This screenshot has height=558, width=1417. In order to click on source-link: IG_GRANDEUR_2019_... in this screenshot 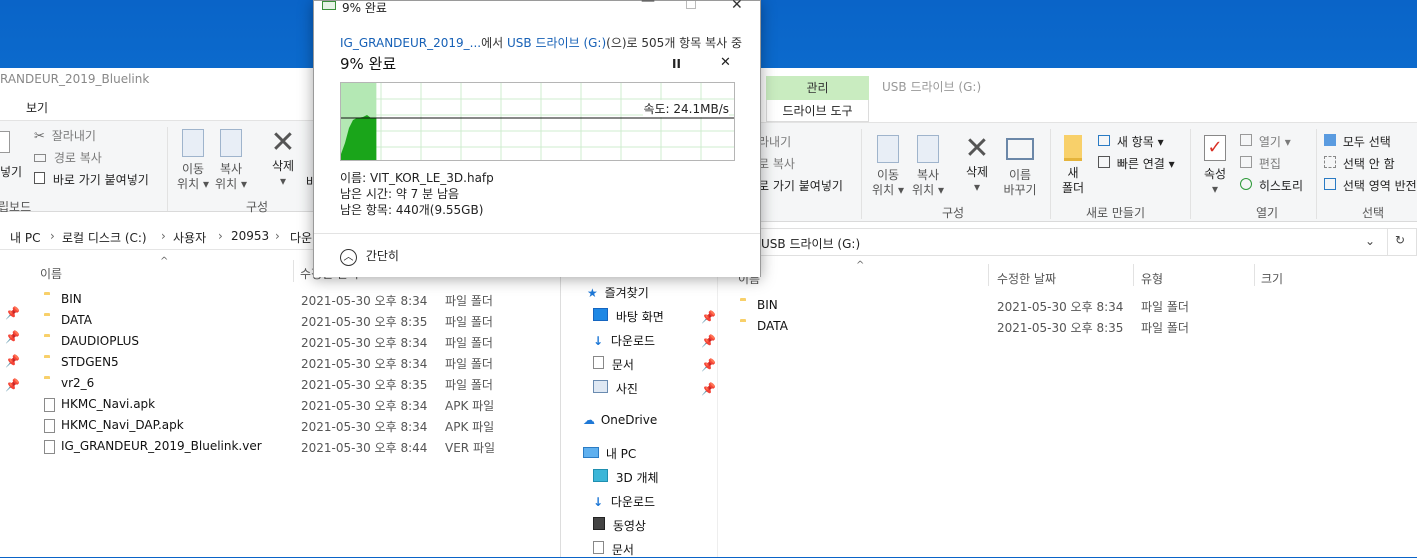, I will do `click(410, 43)`.